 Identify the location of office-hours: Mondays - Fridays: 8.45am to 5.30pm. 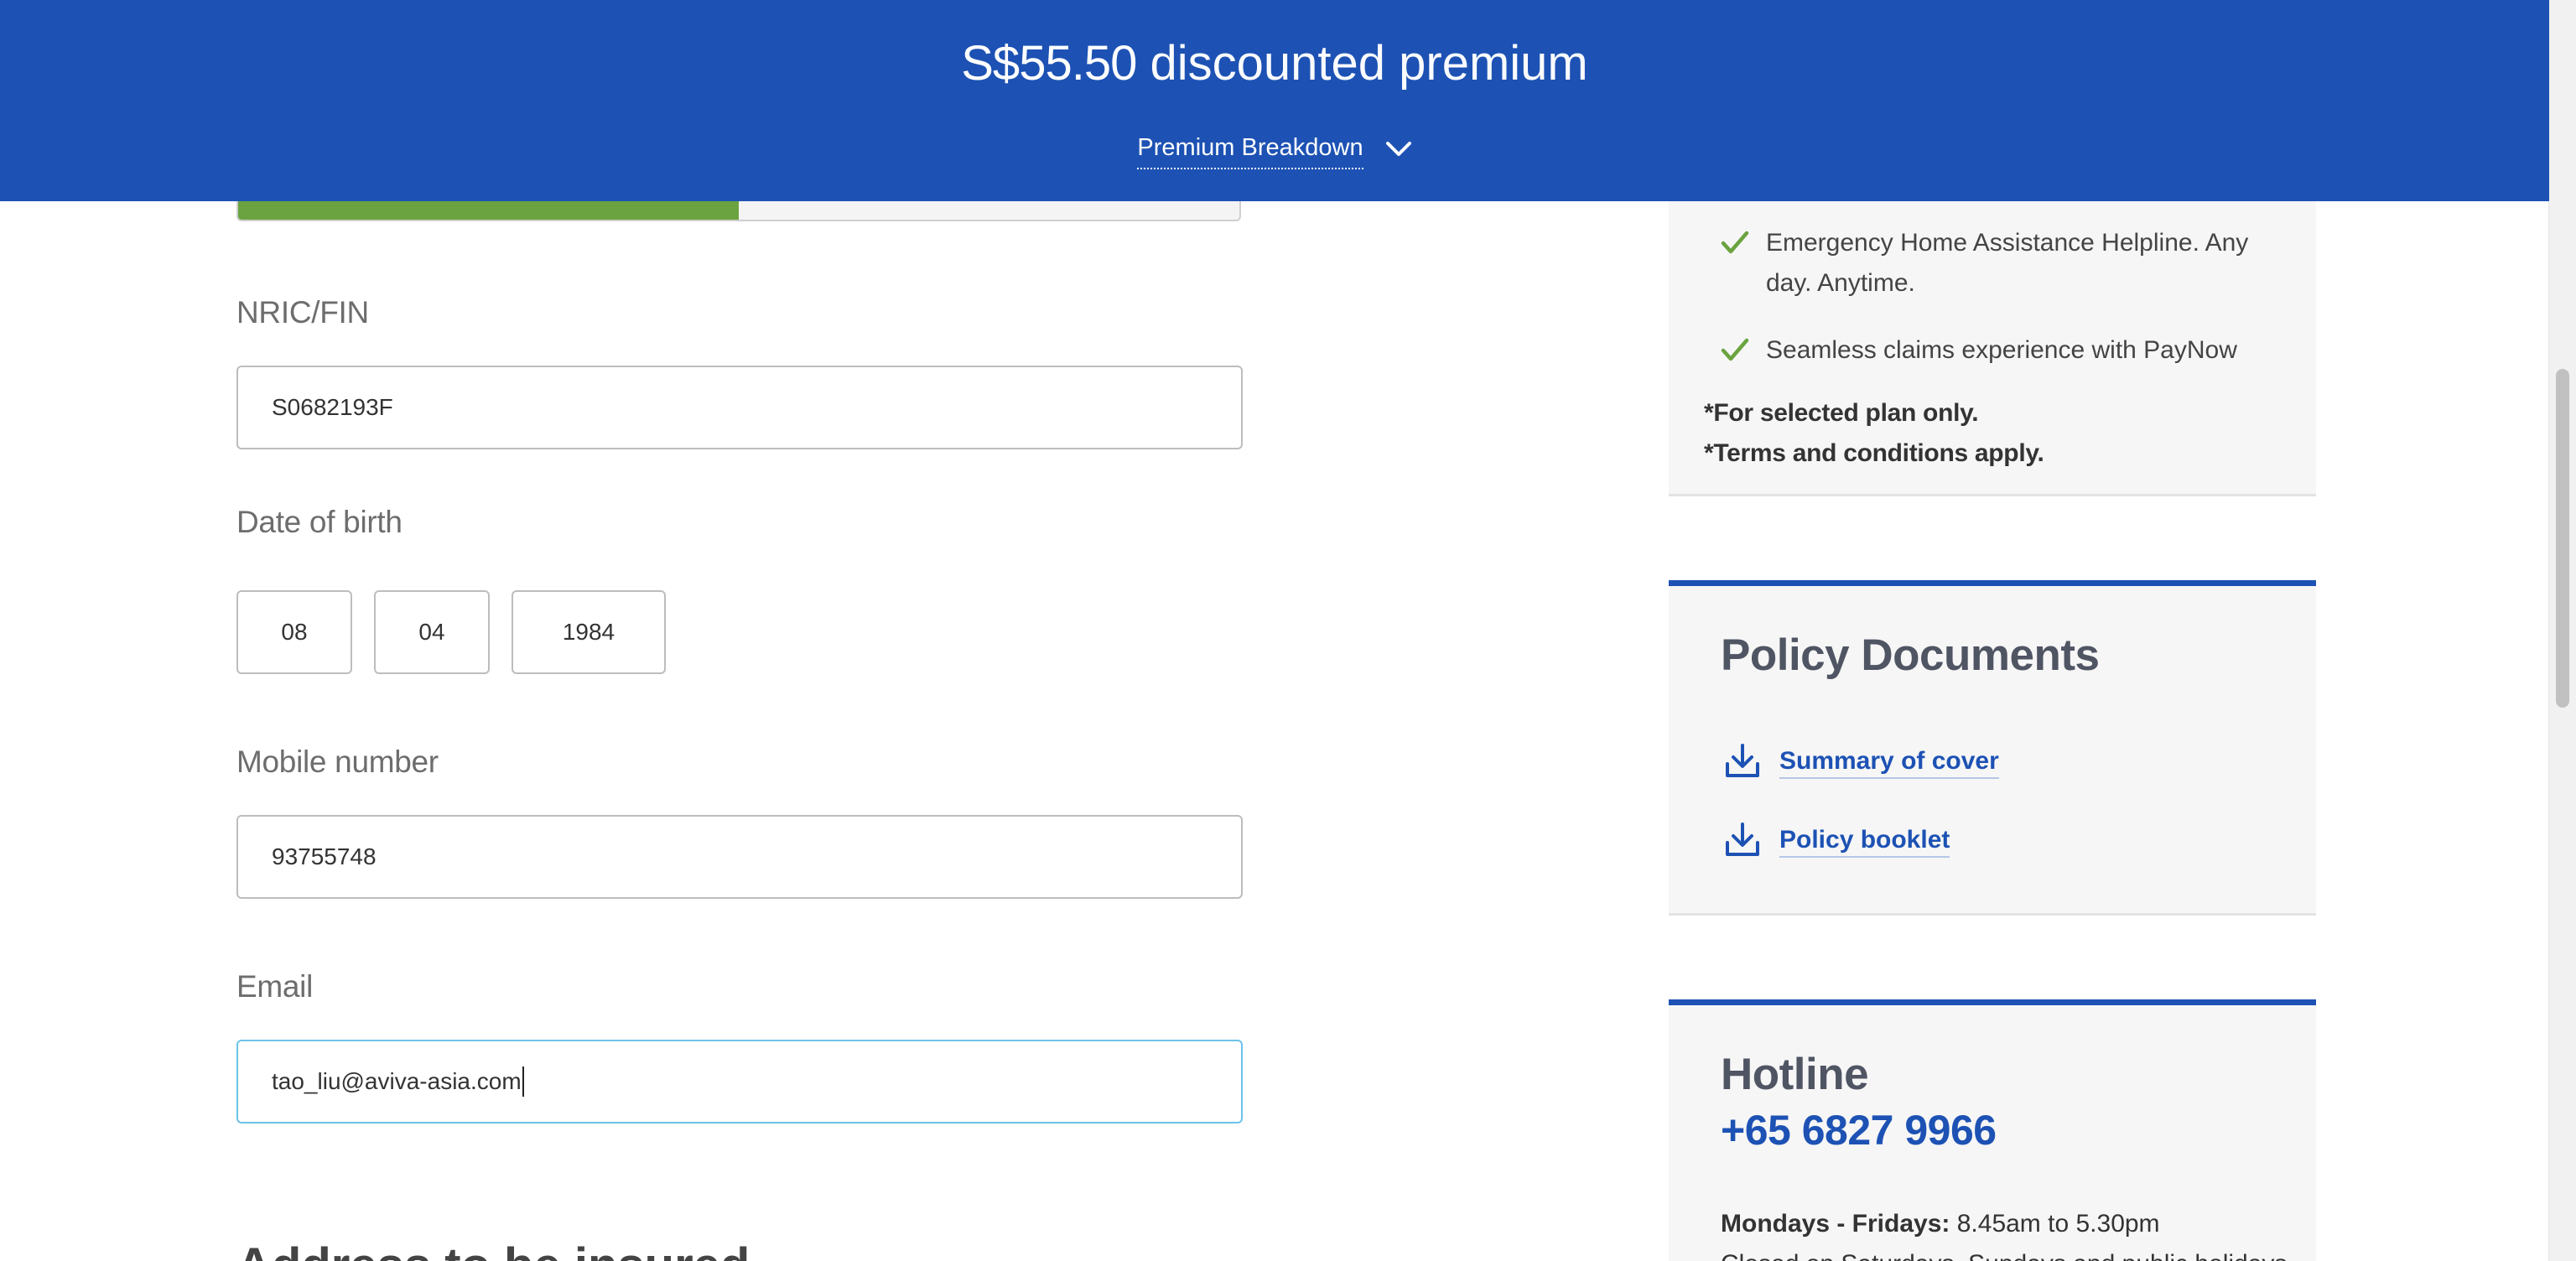
(1940, 1224).